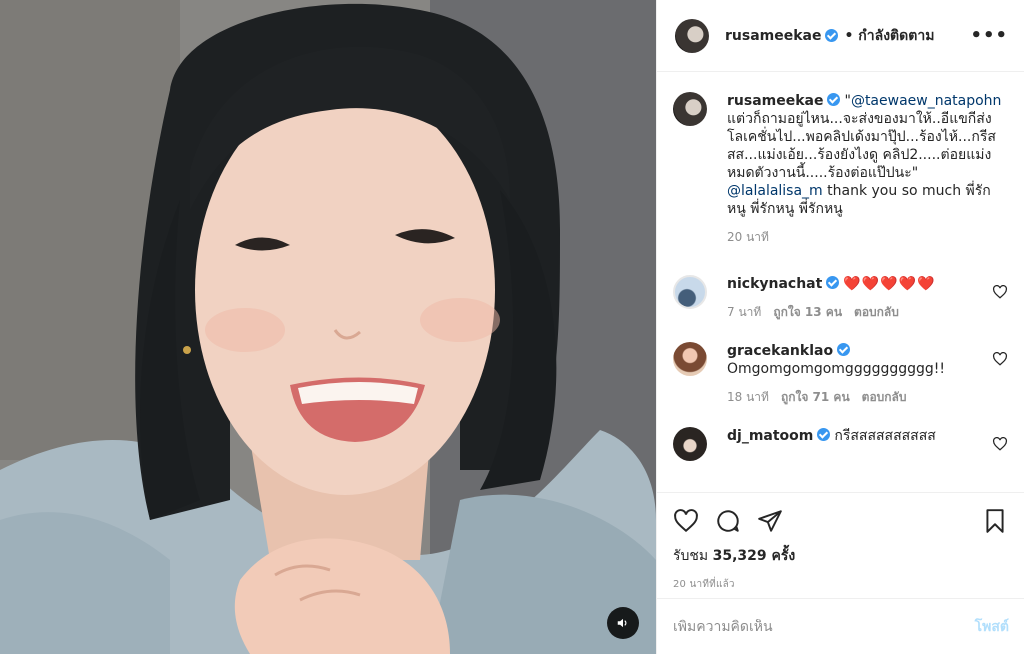  Describe the element at coordinates (691, 556) in the screenshot. I see `views-label: รับชม` at that location.